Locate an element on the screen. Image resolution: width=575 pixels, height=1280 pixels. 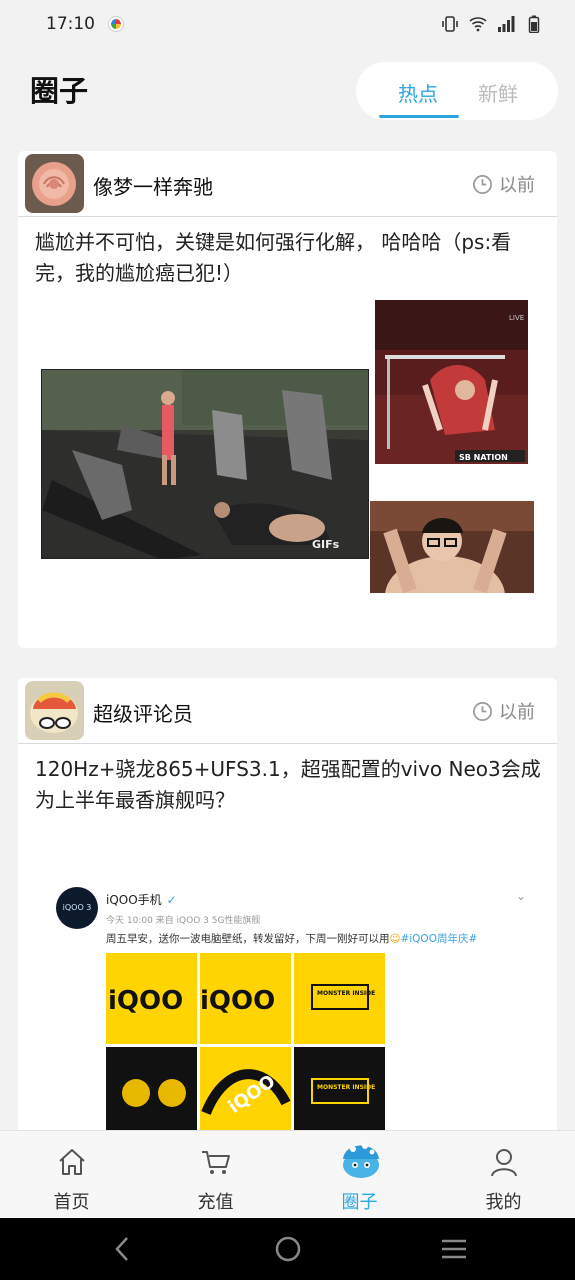
nav-home: 首页 is located at coordinates (71, 1175).